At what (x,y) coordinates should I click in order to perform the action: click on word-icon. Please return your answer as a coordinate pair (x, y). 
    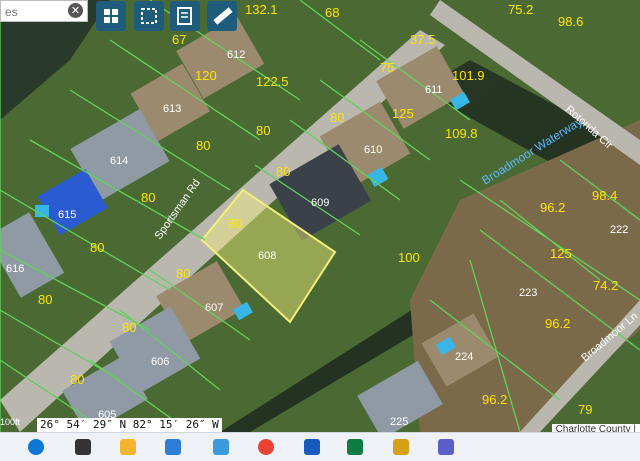
    Looking at the image, I should click on (312, 447).